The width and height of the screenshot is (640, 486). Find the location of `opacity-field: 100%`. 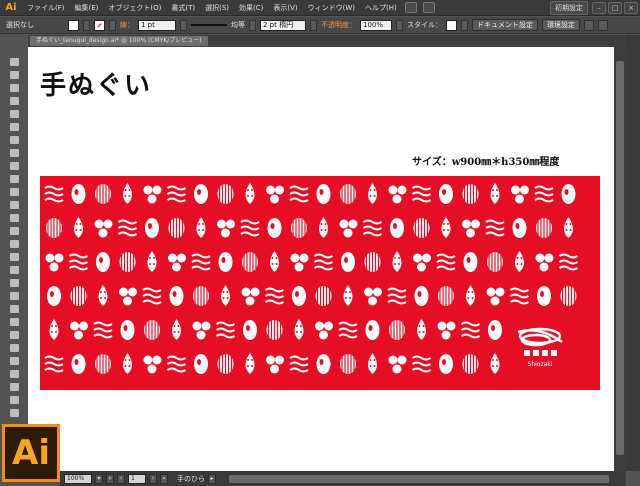

opacity-field: 100% is located at coordinates (376, 25).